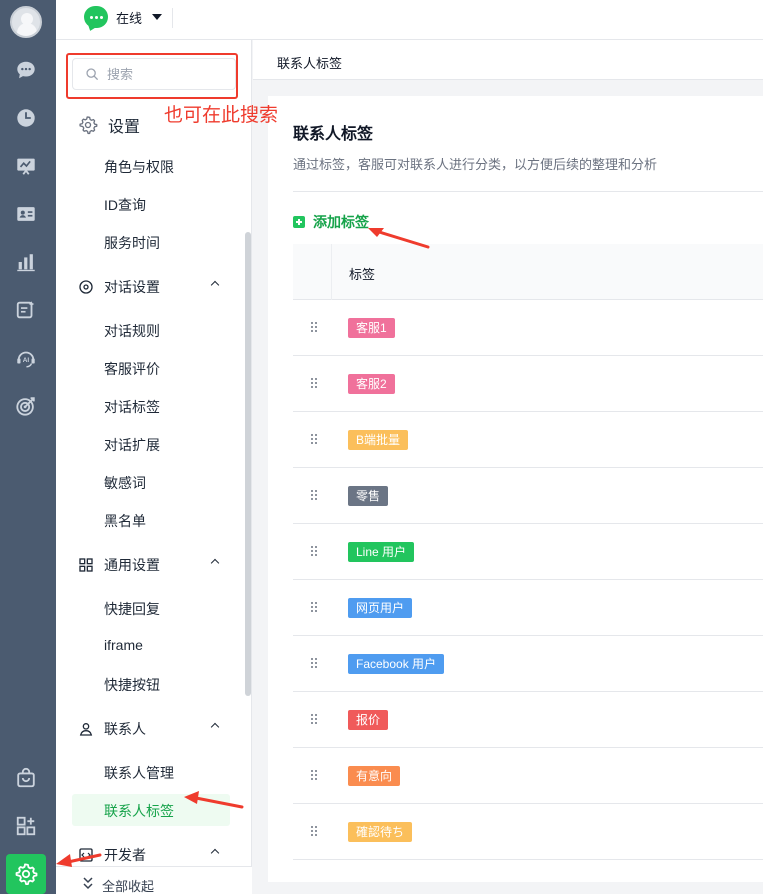  I want to click on stats-icon, so click(26, 262).